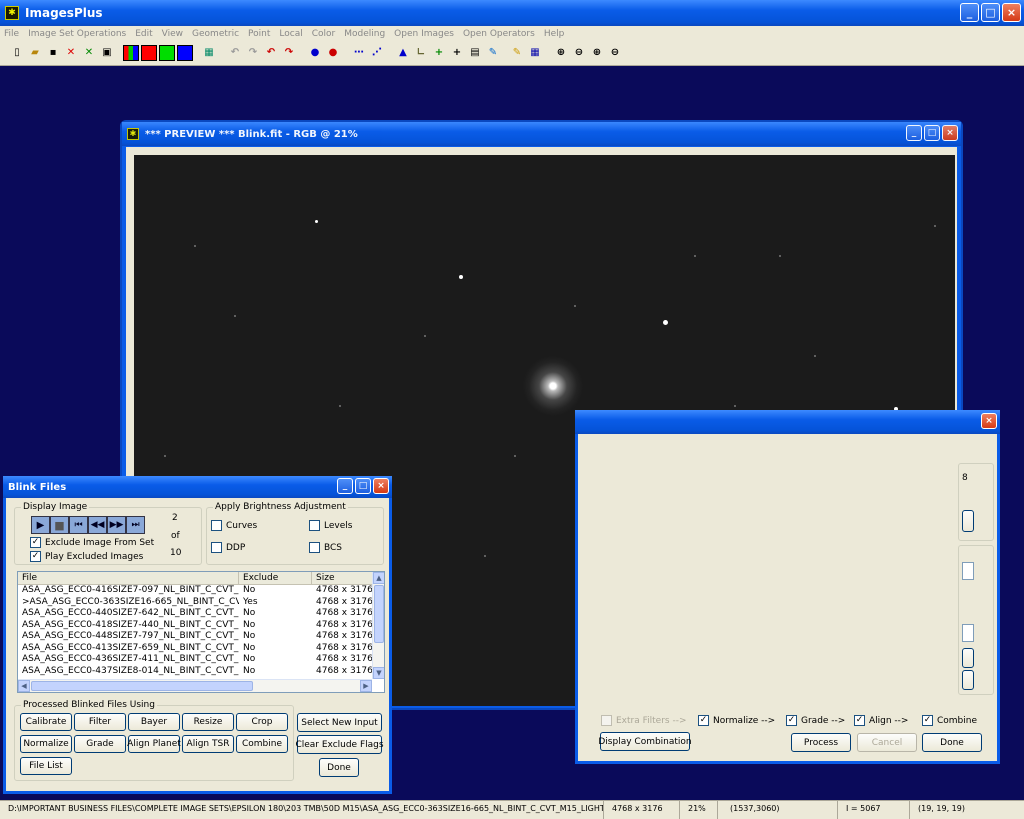 The width and height of the screenshot is (1024, 819). Describe the element at coordinates (333, 53) in the screenshot. I see `mask-red-icon: ●` at that location.